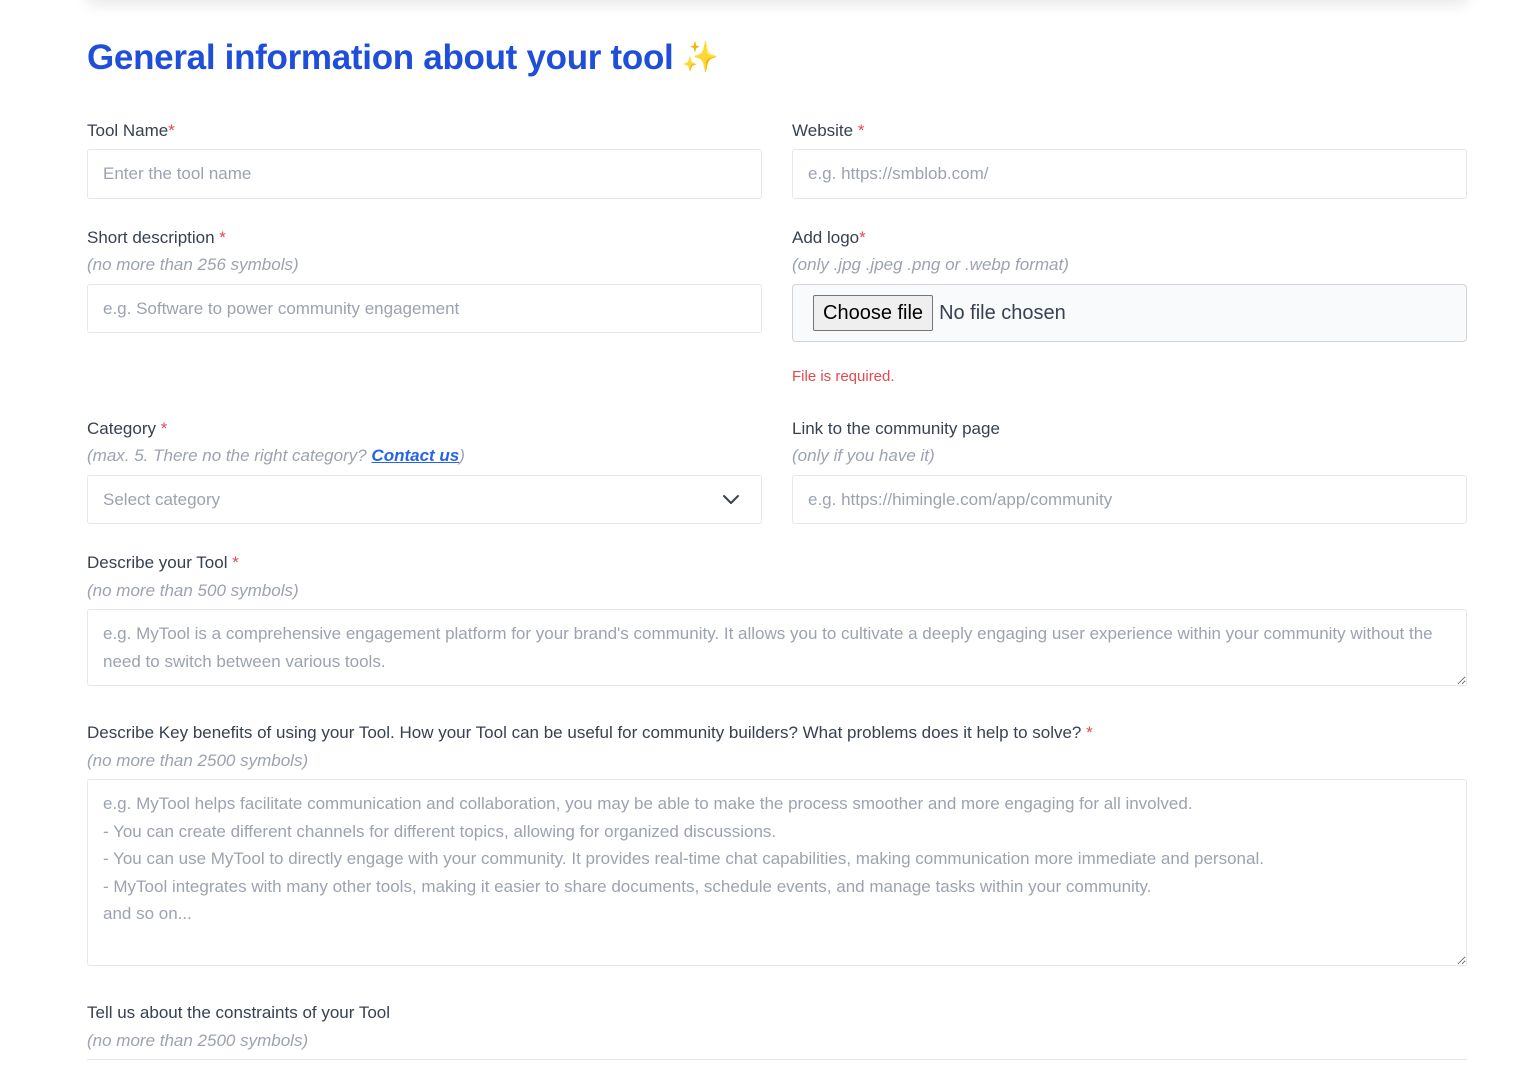 Image resolution: width=1530 pixels, height=1080 pixels. What do you see at coordinates (829, 237) in the screenshot?
I see `logo-label: Add logo*` at bounding box center [829, 237].